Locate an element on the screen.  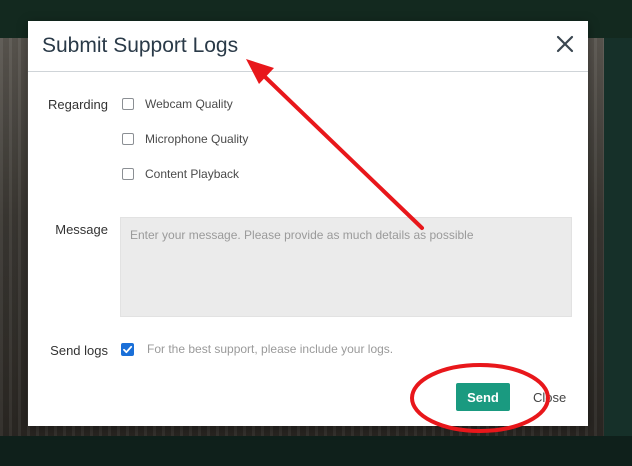
option-content-playback: Content Playback is located at coordinates (180, 174).